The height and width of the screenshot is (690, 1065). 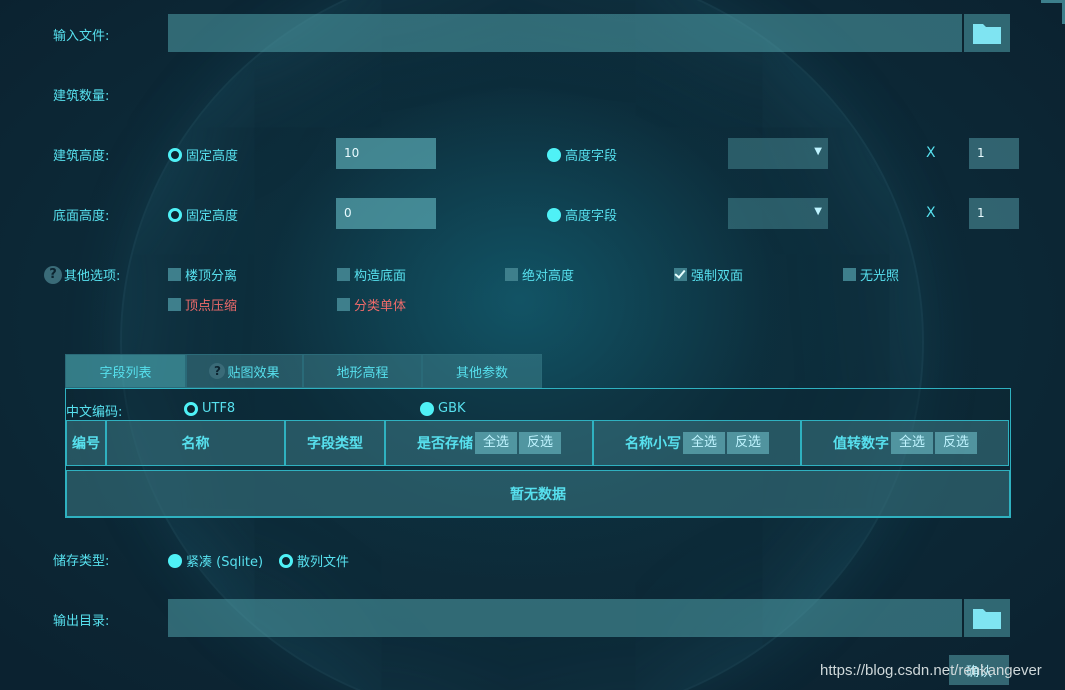 What do you see at coordinates (386, 153) in the screenshot?
I see `building-height-fixed-input: 10` at bounding box center [386, 153].